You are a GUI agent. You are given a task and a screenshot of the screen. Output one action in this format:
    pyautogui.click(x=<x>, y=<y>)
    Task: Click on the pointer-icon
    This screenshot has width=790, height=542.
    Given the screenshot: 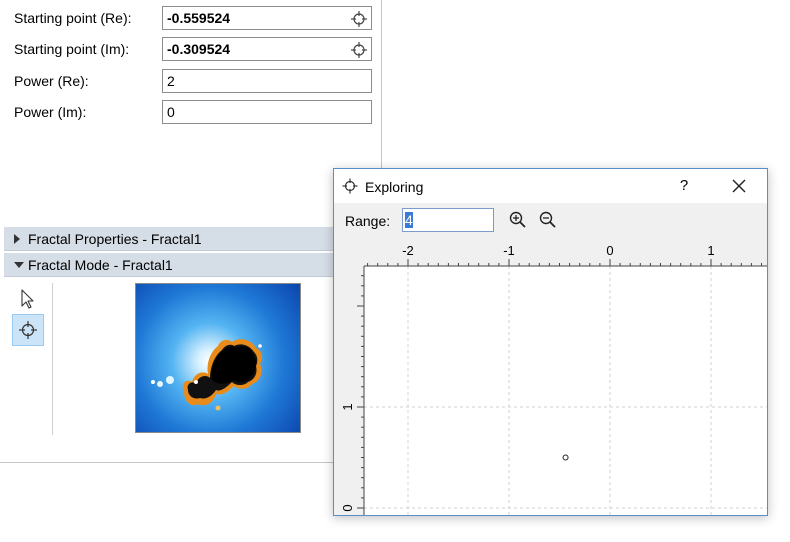 What is the action you would take?
    pyautogui.click(x=27, y=299)
    